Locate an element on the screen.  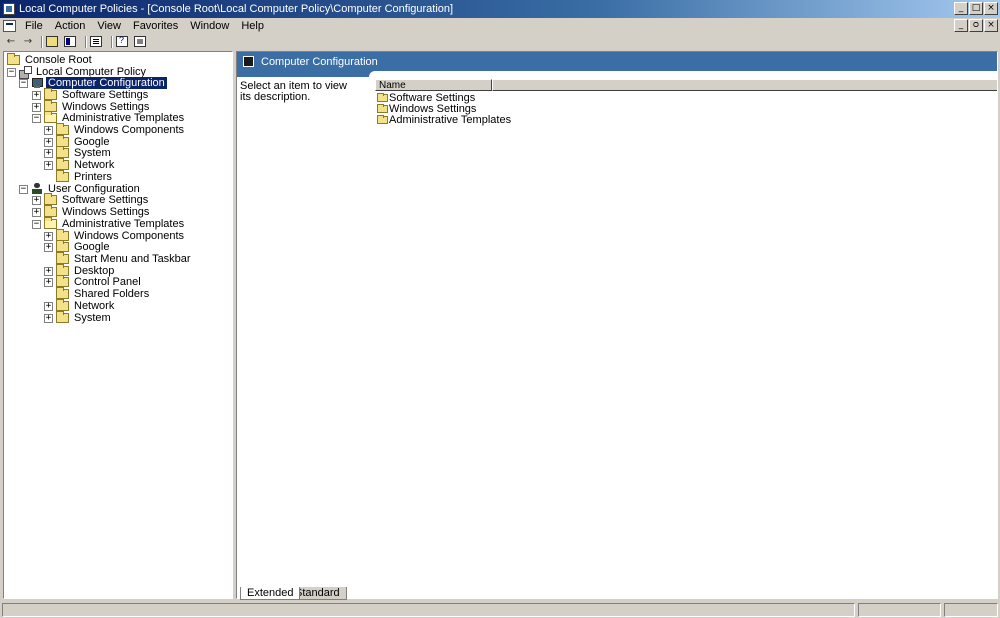
tree-item-network: + Network is located at coordinates (80, 164).